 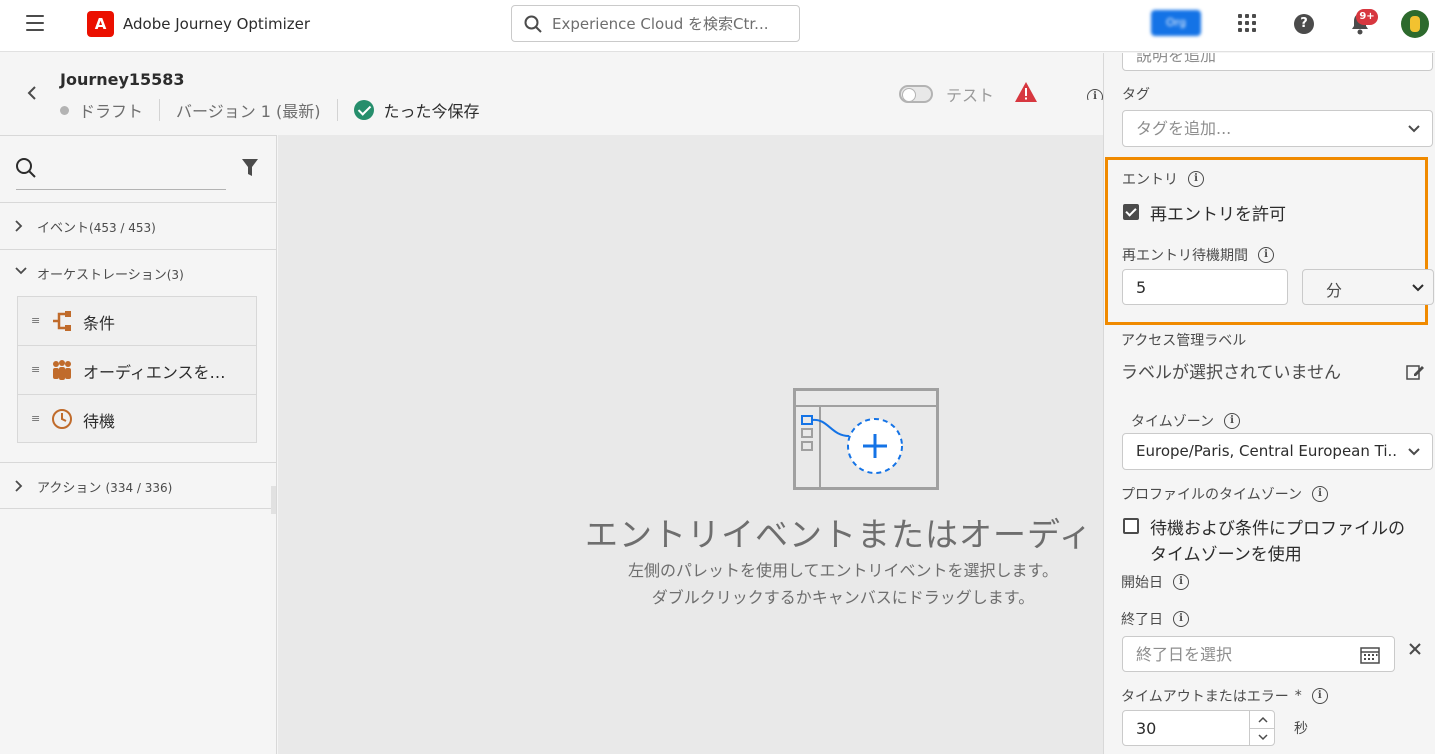 What do you see at coordinates (1231, 373) in the screenshot?
I see `access-label-value: ラベルが選択されていません` at bounding box center [1231, 373].